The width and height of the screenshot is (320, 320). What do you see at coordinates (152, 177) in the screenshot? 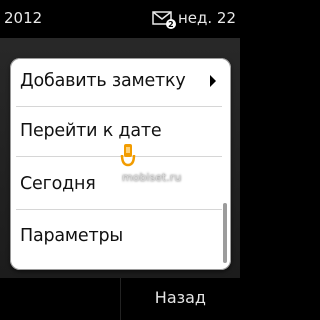
I see `watermark-text: mobiset.ru` at bounding box center [152, 177].